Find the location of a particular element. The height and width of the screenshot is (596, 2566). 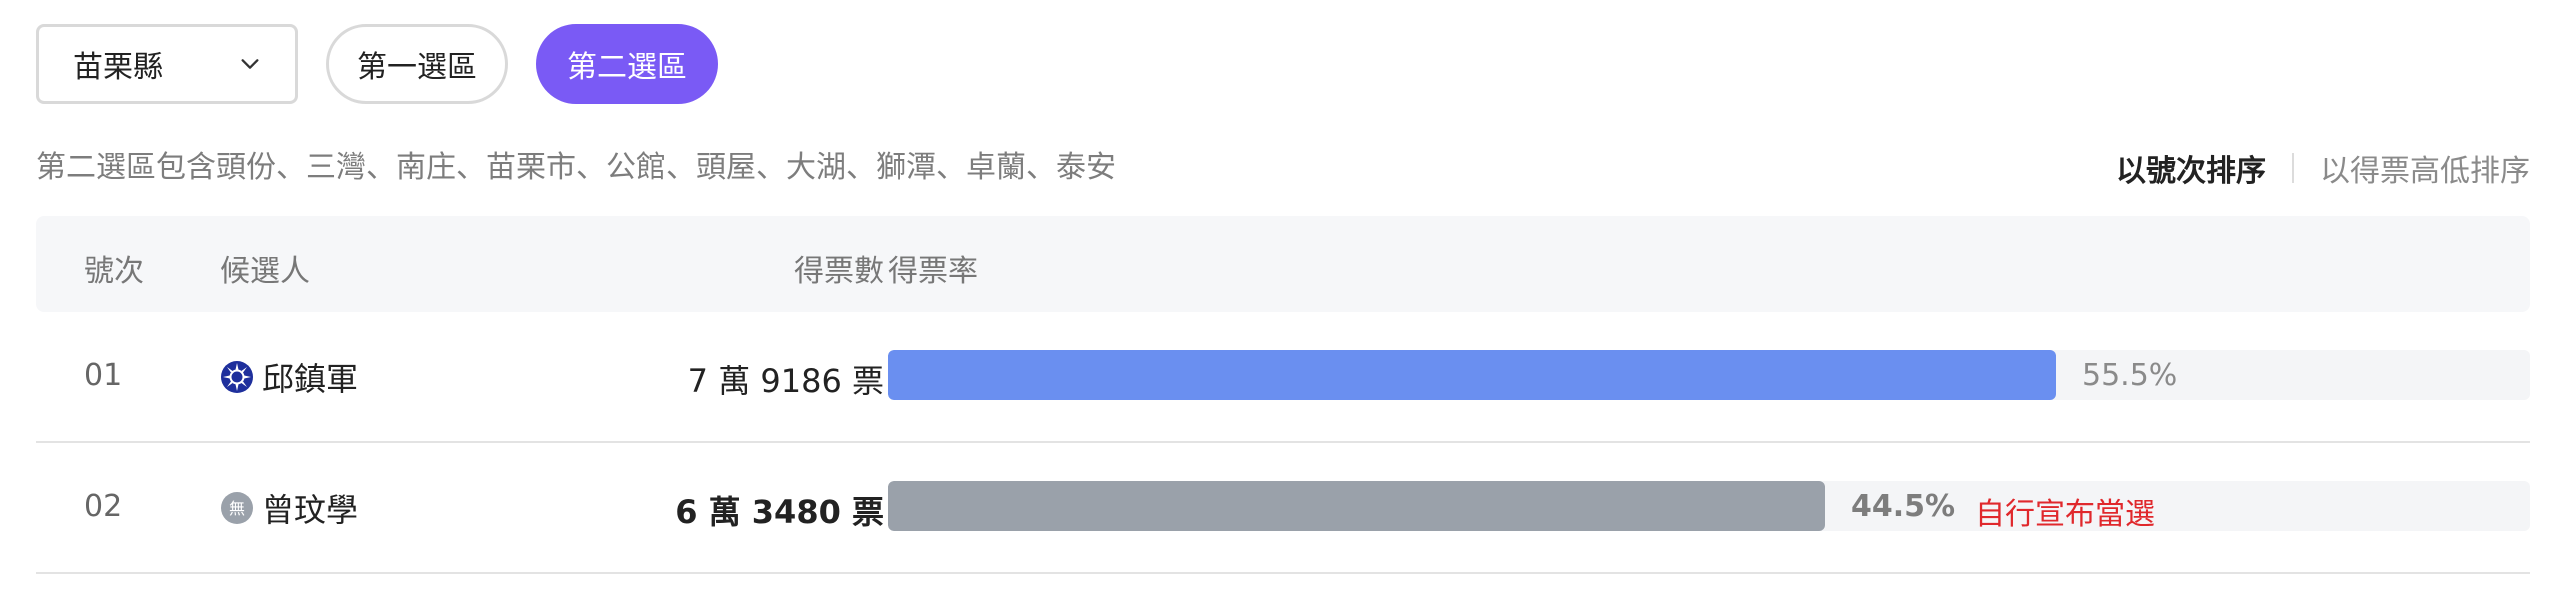

vote-rate-label: 55.5% is located at coordinates (2130, 375).